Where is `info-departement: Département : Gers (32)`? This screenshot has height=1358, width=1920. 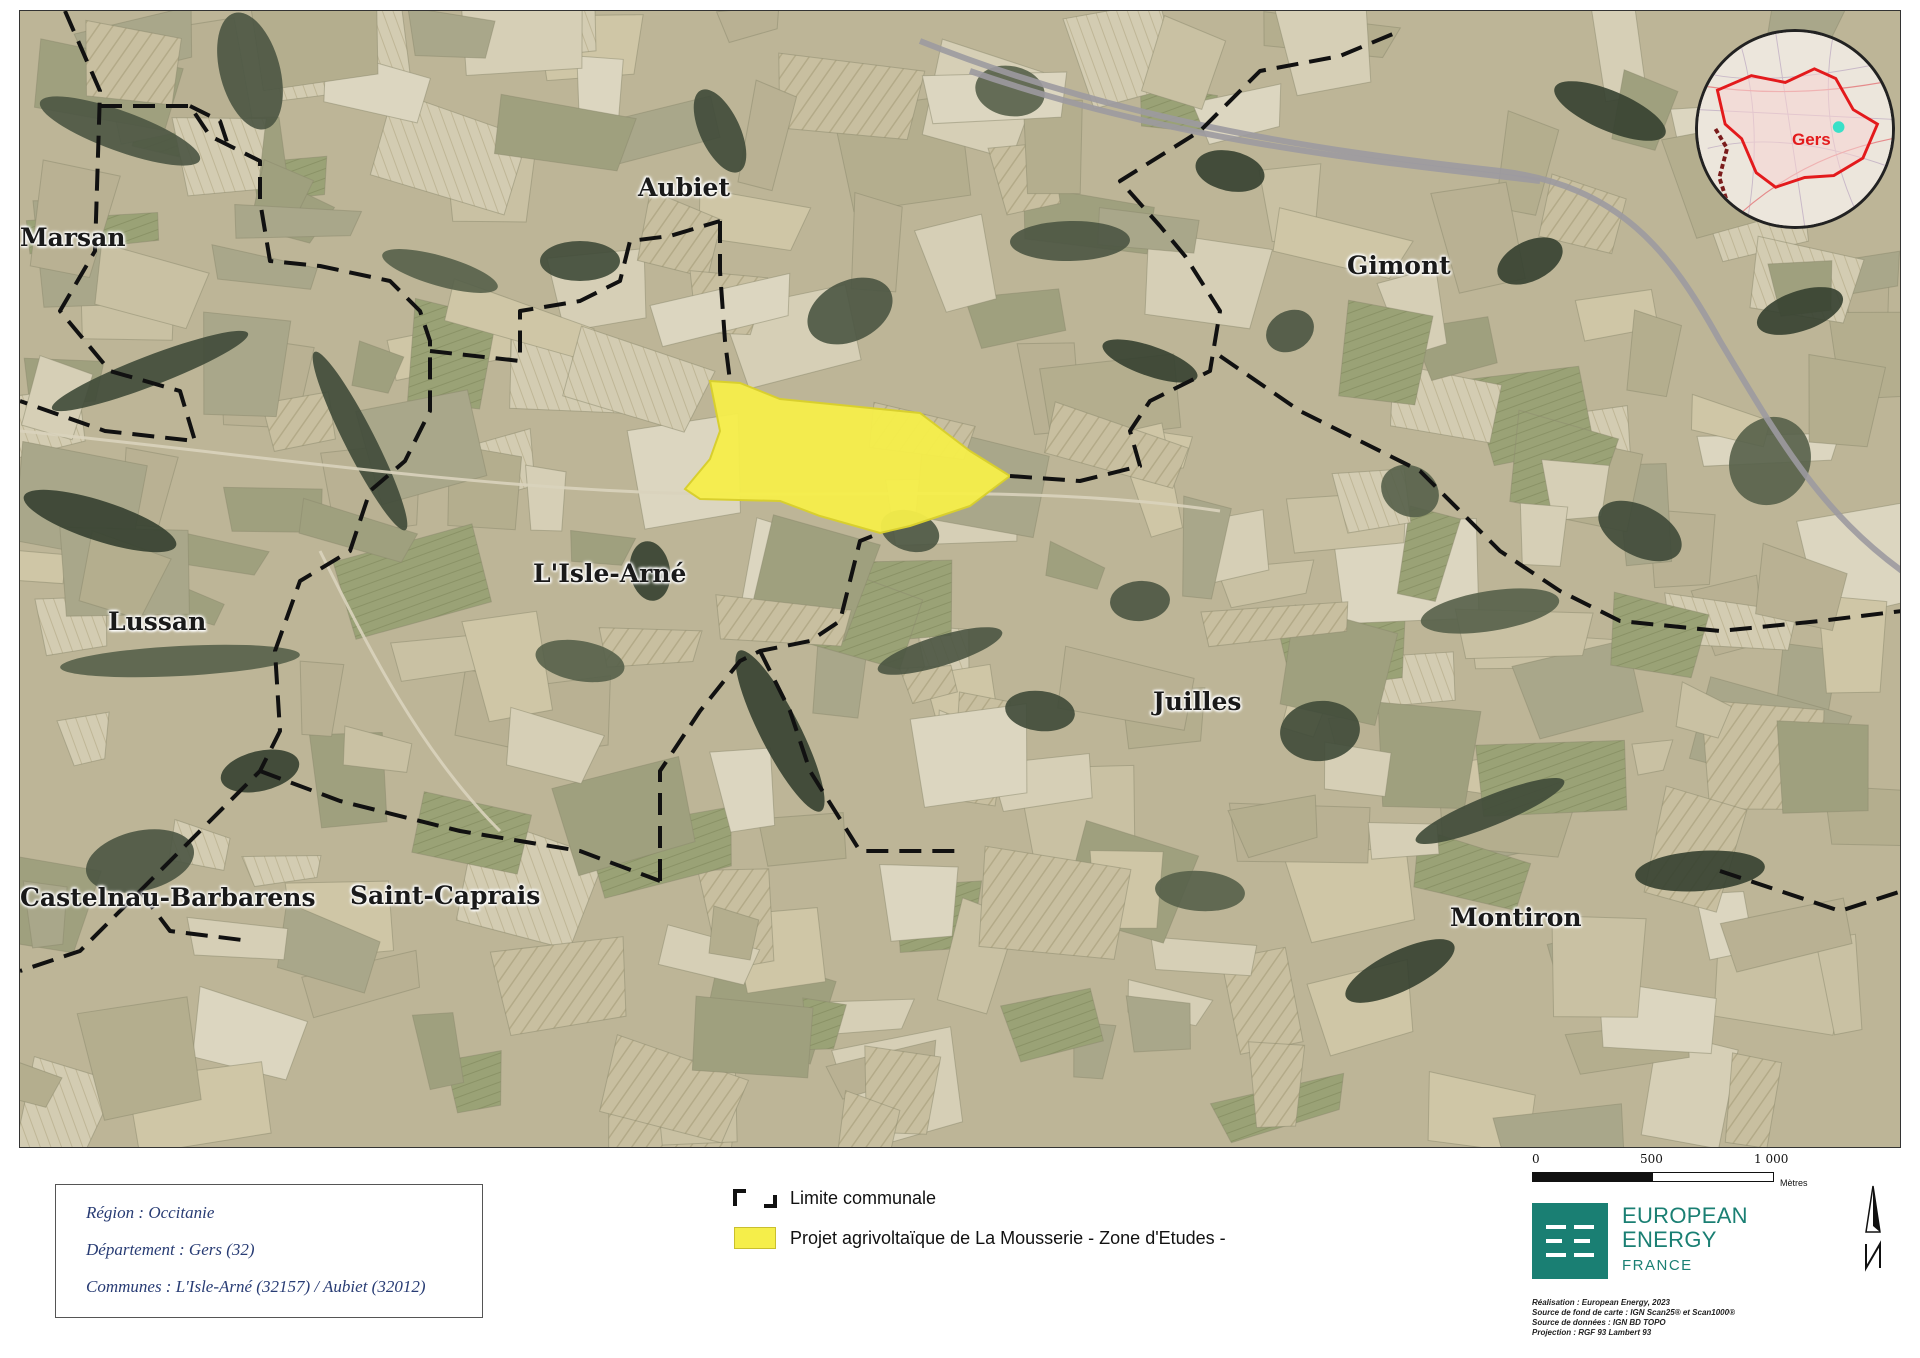 info-departement: Département : Gers (32) is located at coordinates (170, 1249).